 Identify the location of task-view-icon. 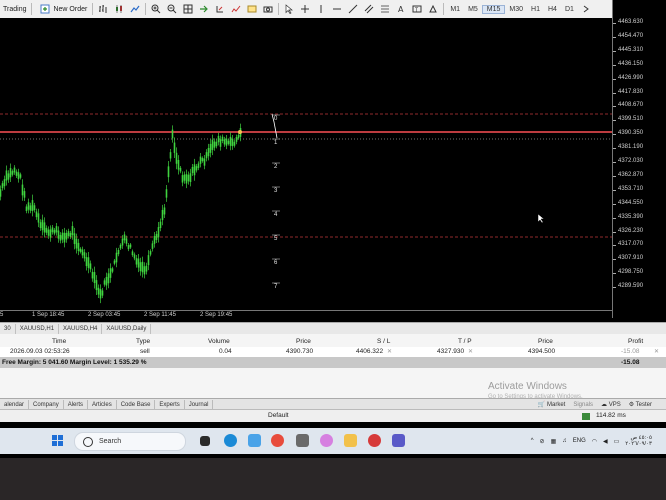
(205, 441).